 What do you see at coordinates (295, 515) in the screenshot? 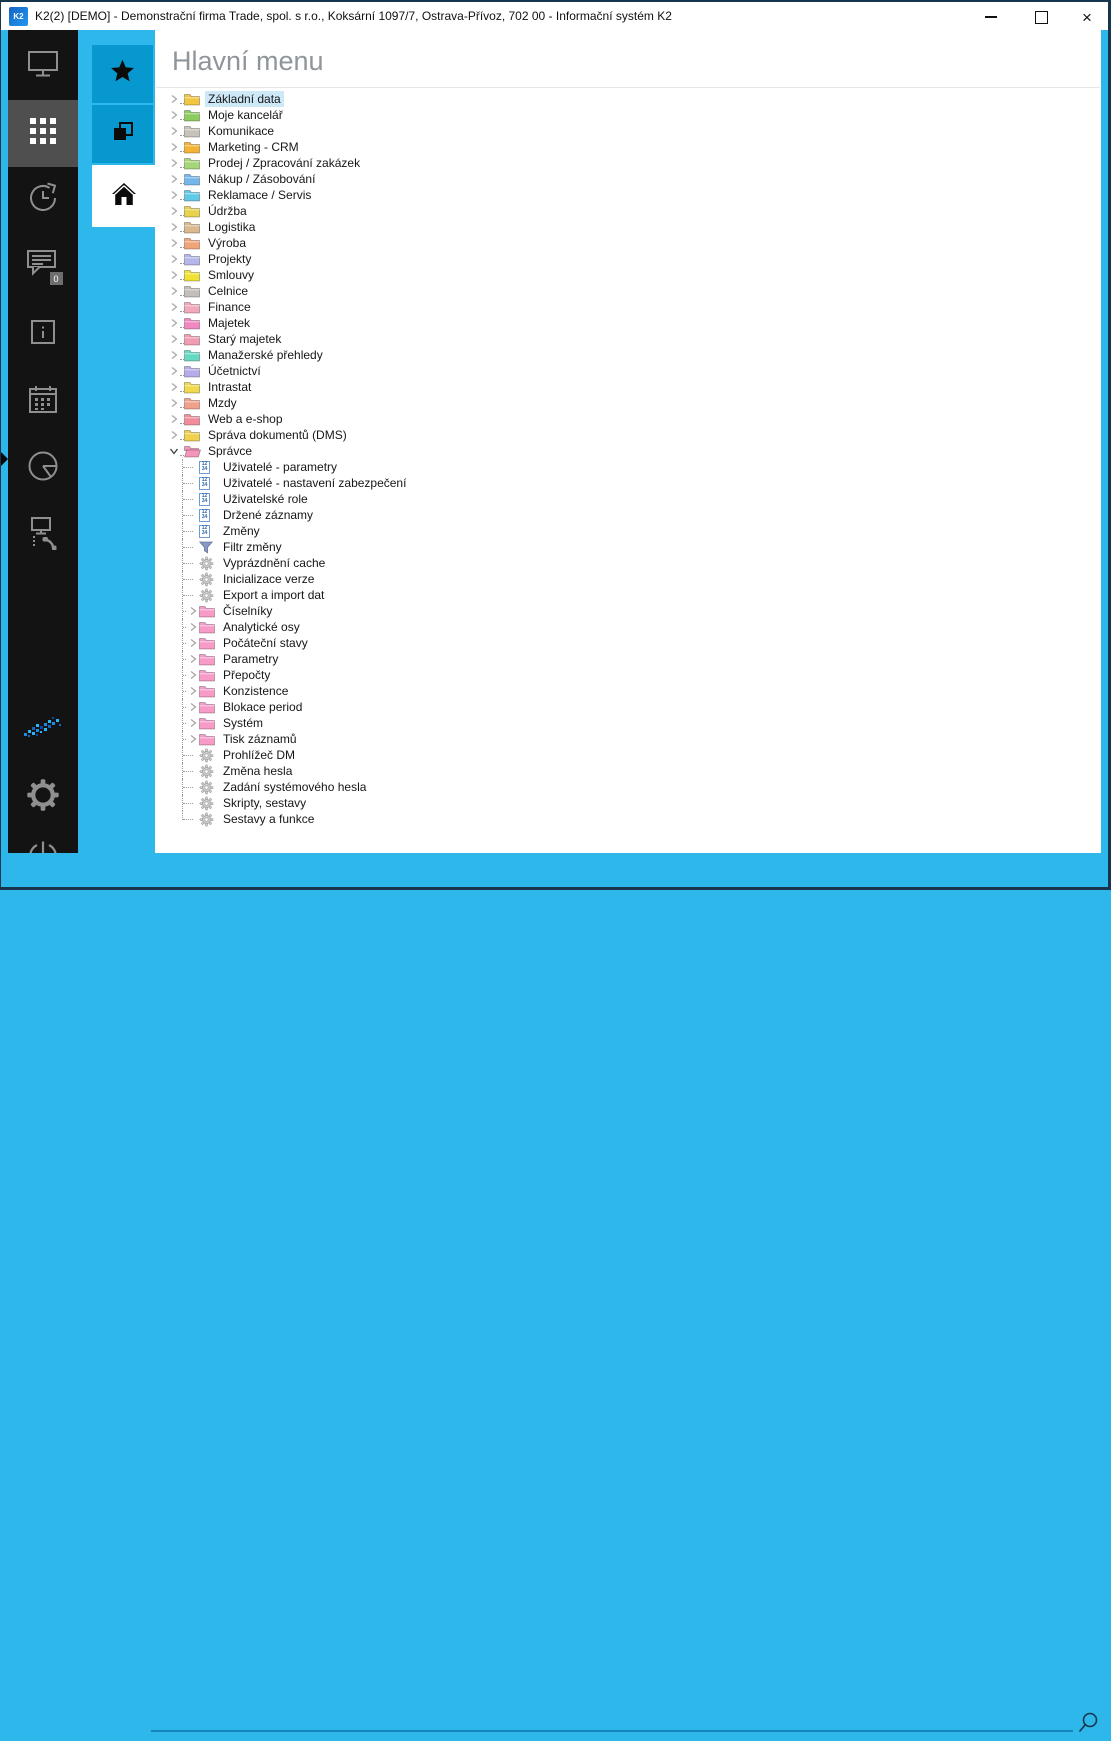
I see `tree-item: 12 34 Držené záznamy` at bounding box center [295, 515].